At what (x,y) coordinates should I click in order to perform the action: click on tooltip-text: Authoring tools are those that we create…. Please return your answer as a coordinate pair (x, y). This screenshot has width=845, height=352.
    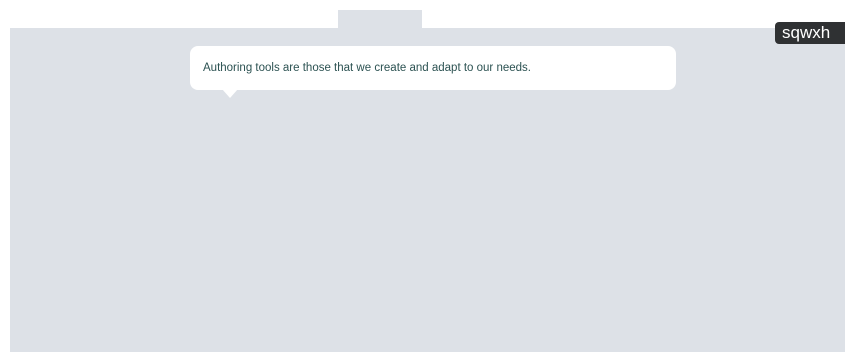
    Looking at the image, I should click on (367, 68).